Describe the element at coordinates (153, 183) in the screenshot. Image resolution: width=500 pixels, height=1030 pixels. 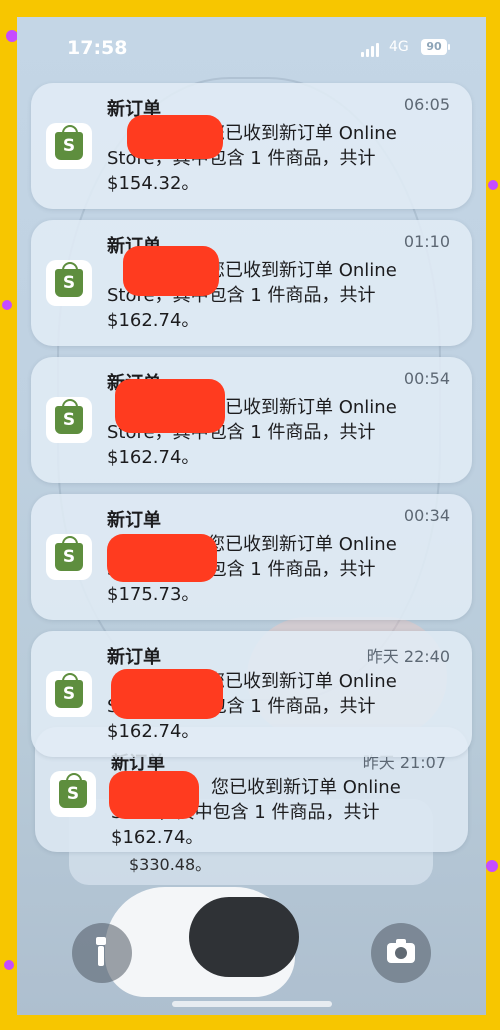
I see `notification-line: $154.32。` at that location.